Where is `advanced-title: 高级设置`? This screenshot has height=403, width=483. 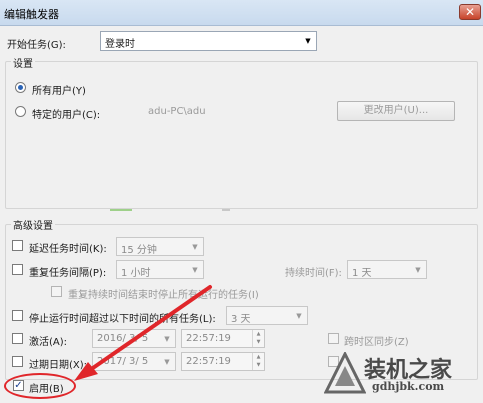
advanced-title: 高级设置 is located at coordinates (33, 224).